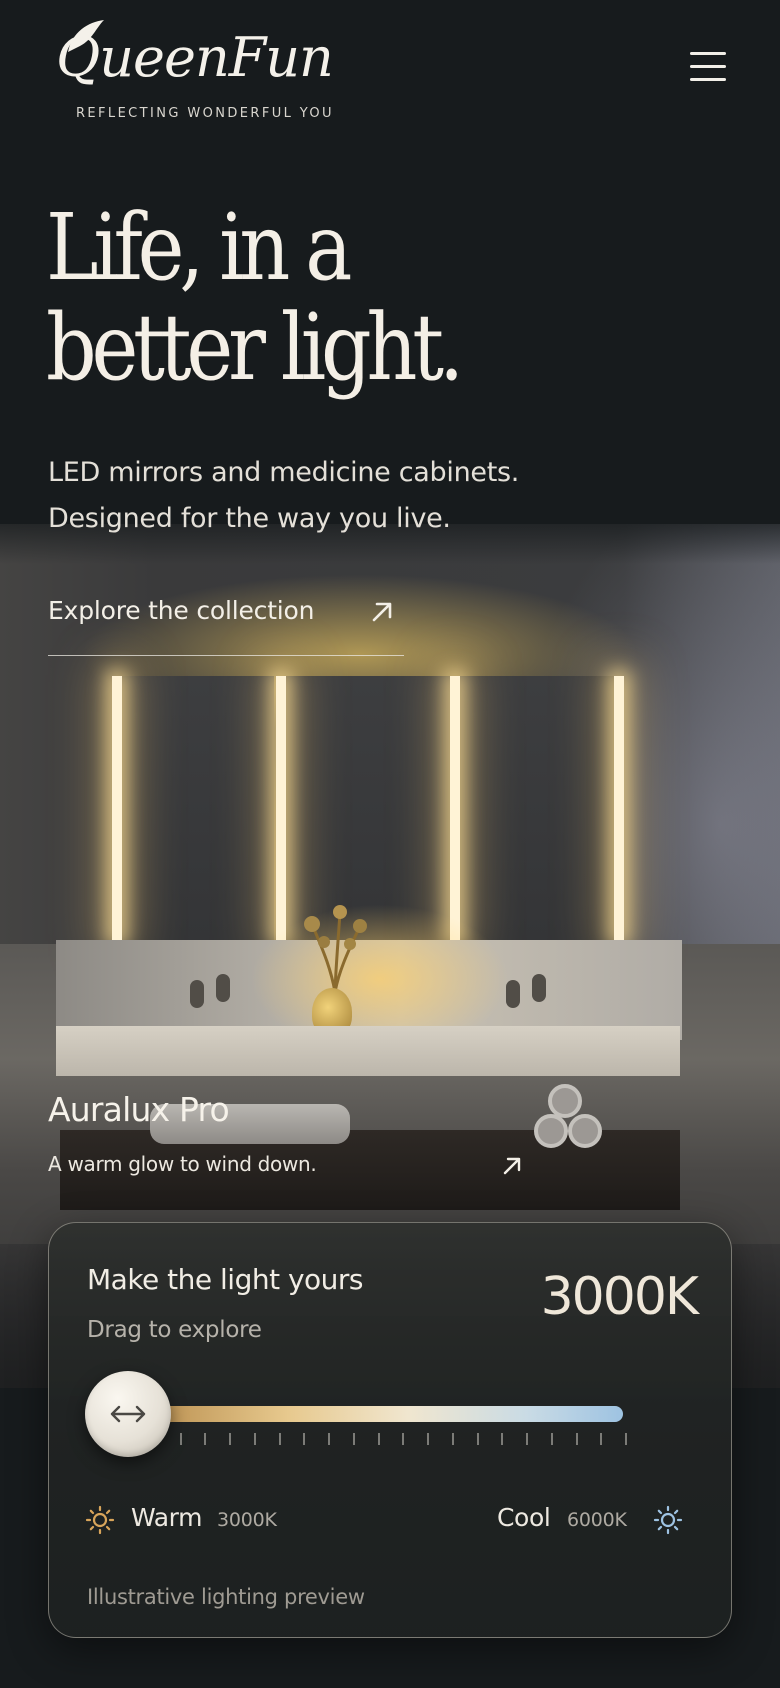  Describe the element at coordinates (249, 518) in the screenshot. I see `hero-subtitle-line2: Designed for the way you live.` at that location.